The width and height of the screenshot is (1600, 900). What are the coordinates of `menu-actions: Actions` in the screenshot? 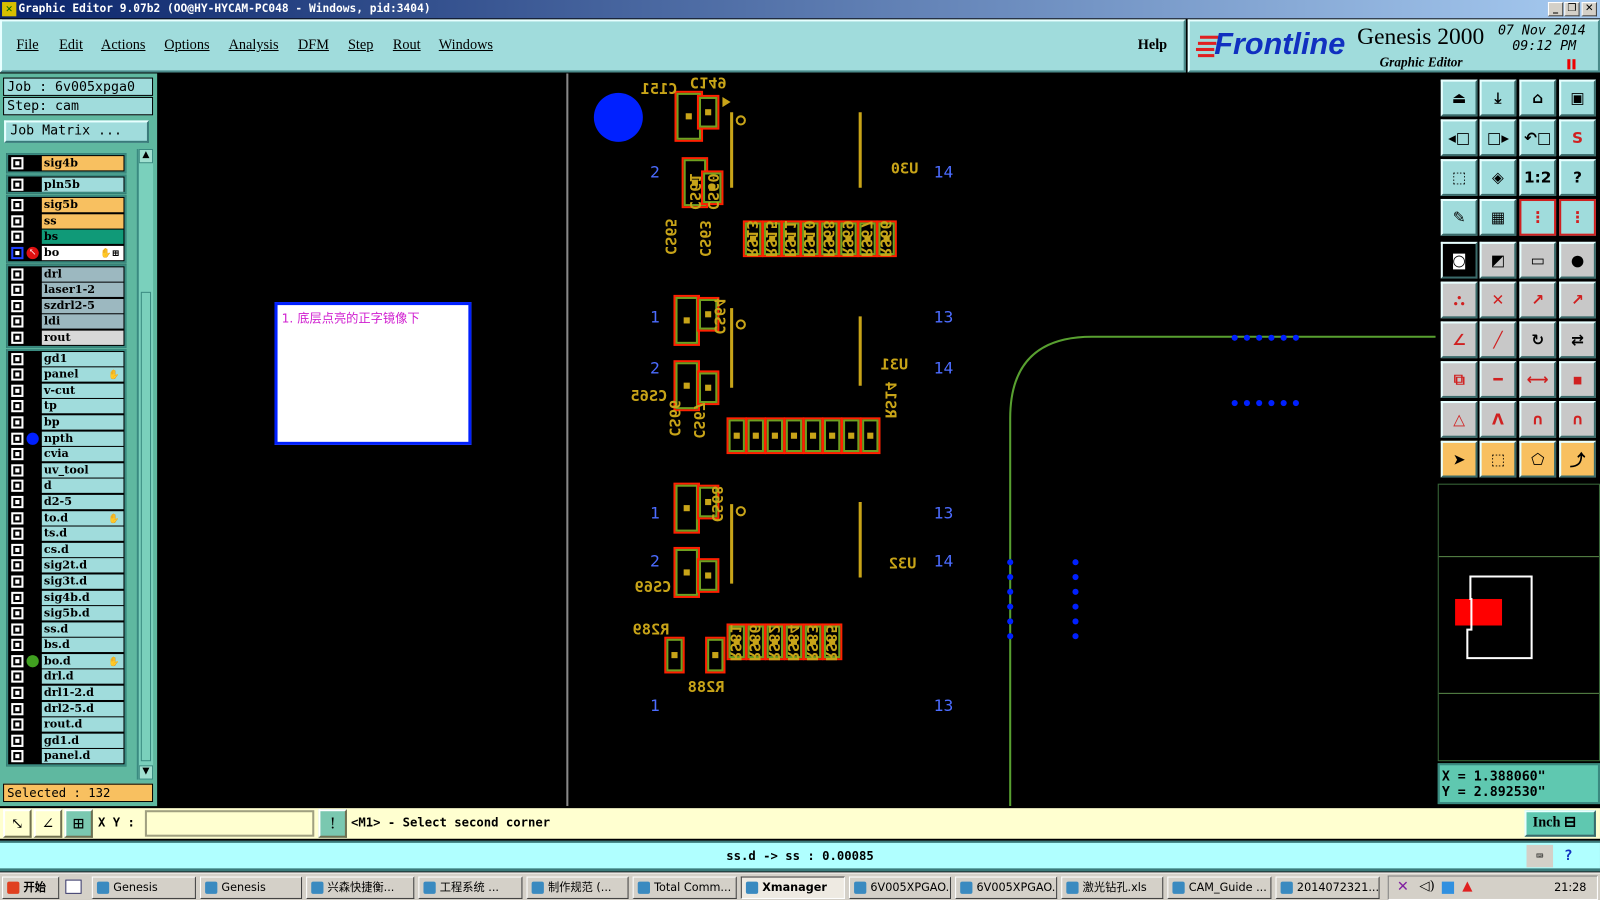 It's located at (123, 46).